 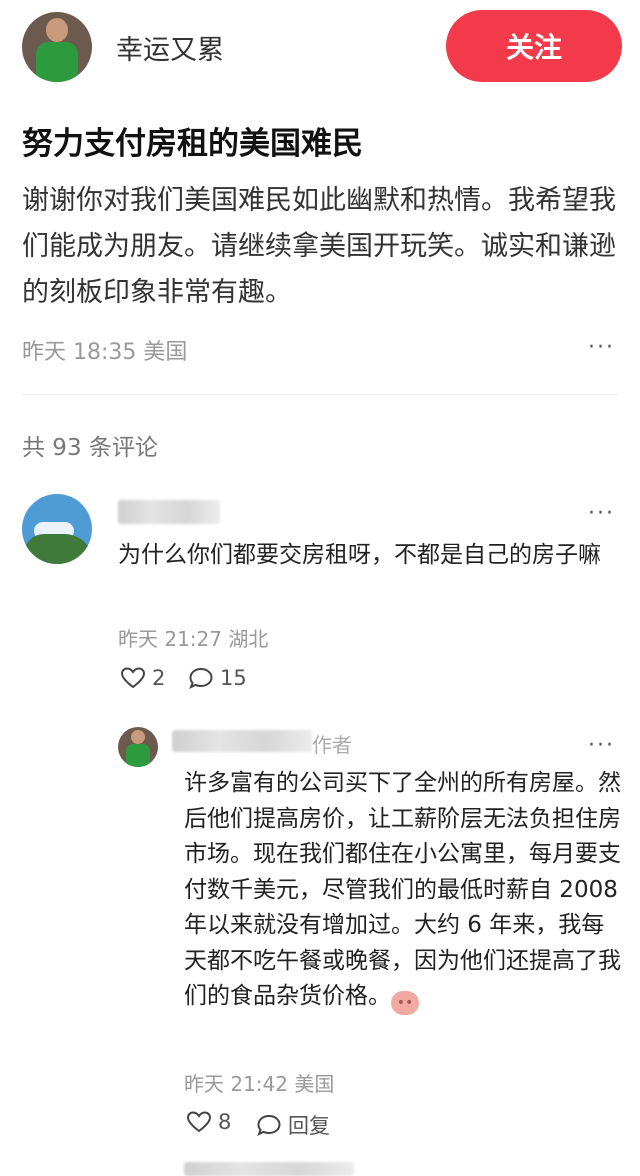 What do you see at coordinates (192, 144) in the screenshot?
I see `post-title: 努力支付房租的美国难民` at bounding box center [192, 144].